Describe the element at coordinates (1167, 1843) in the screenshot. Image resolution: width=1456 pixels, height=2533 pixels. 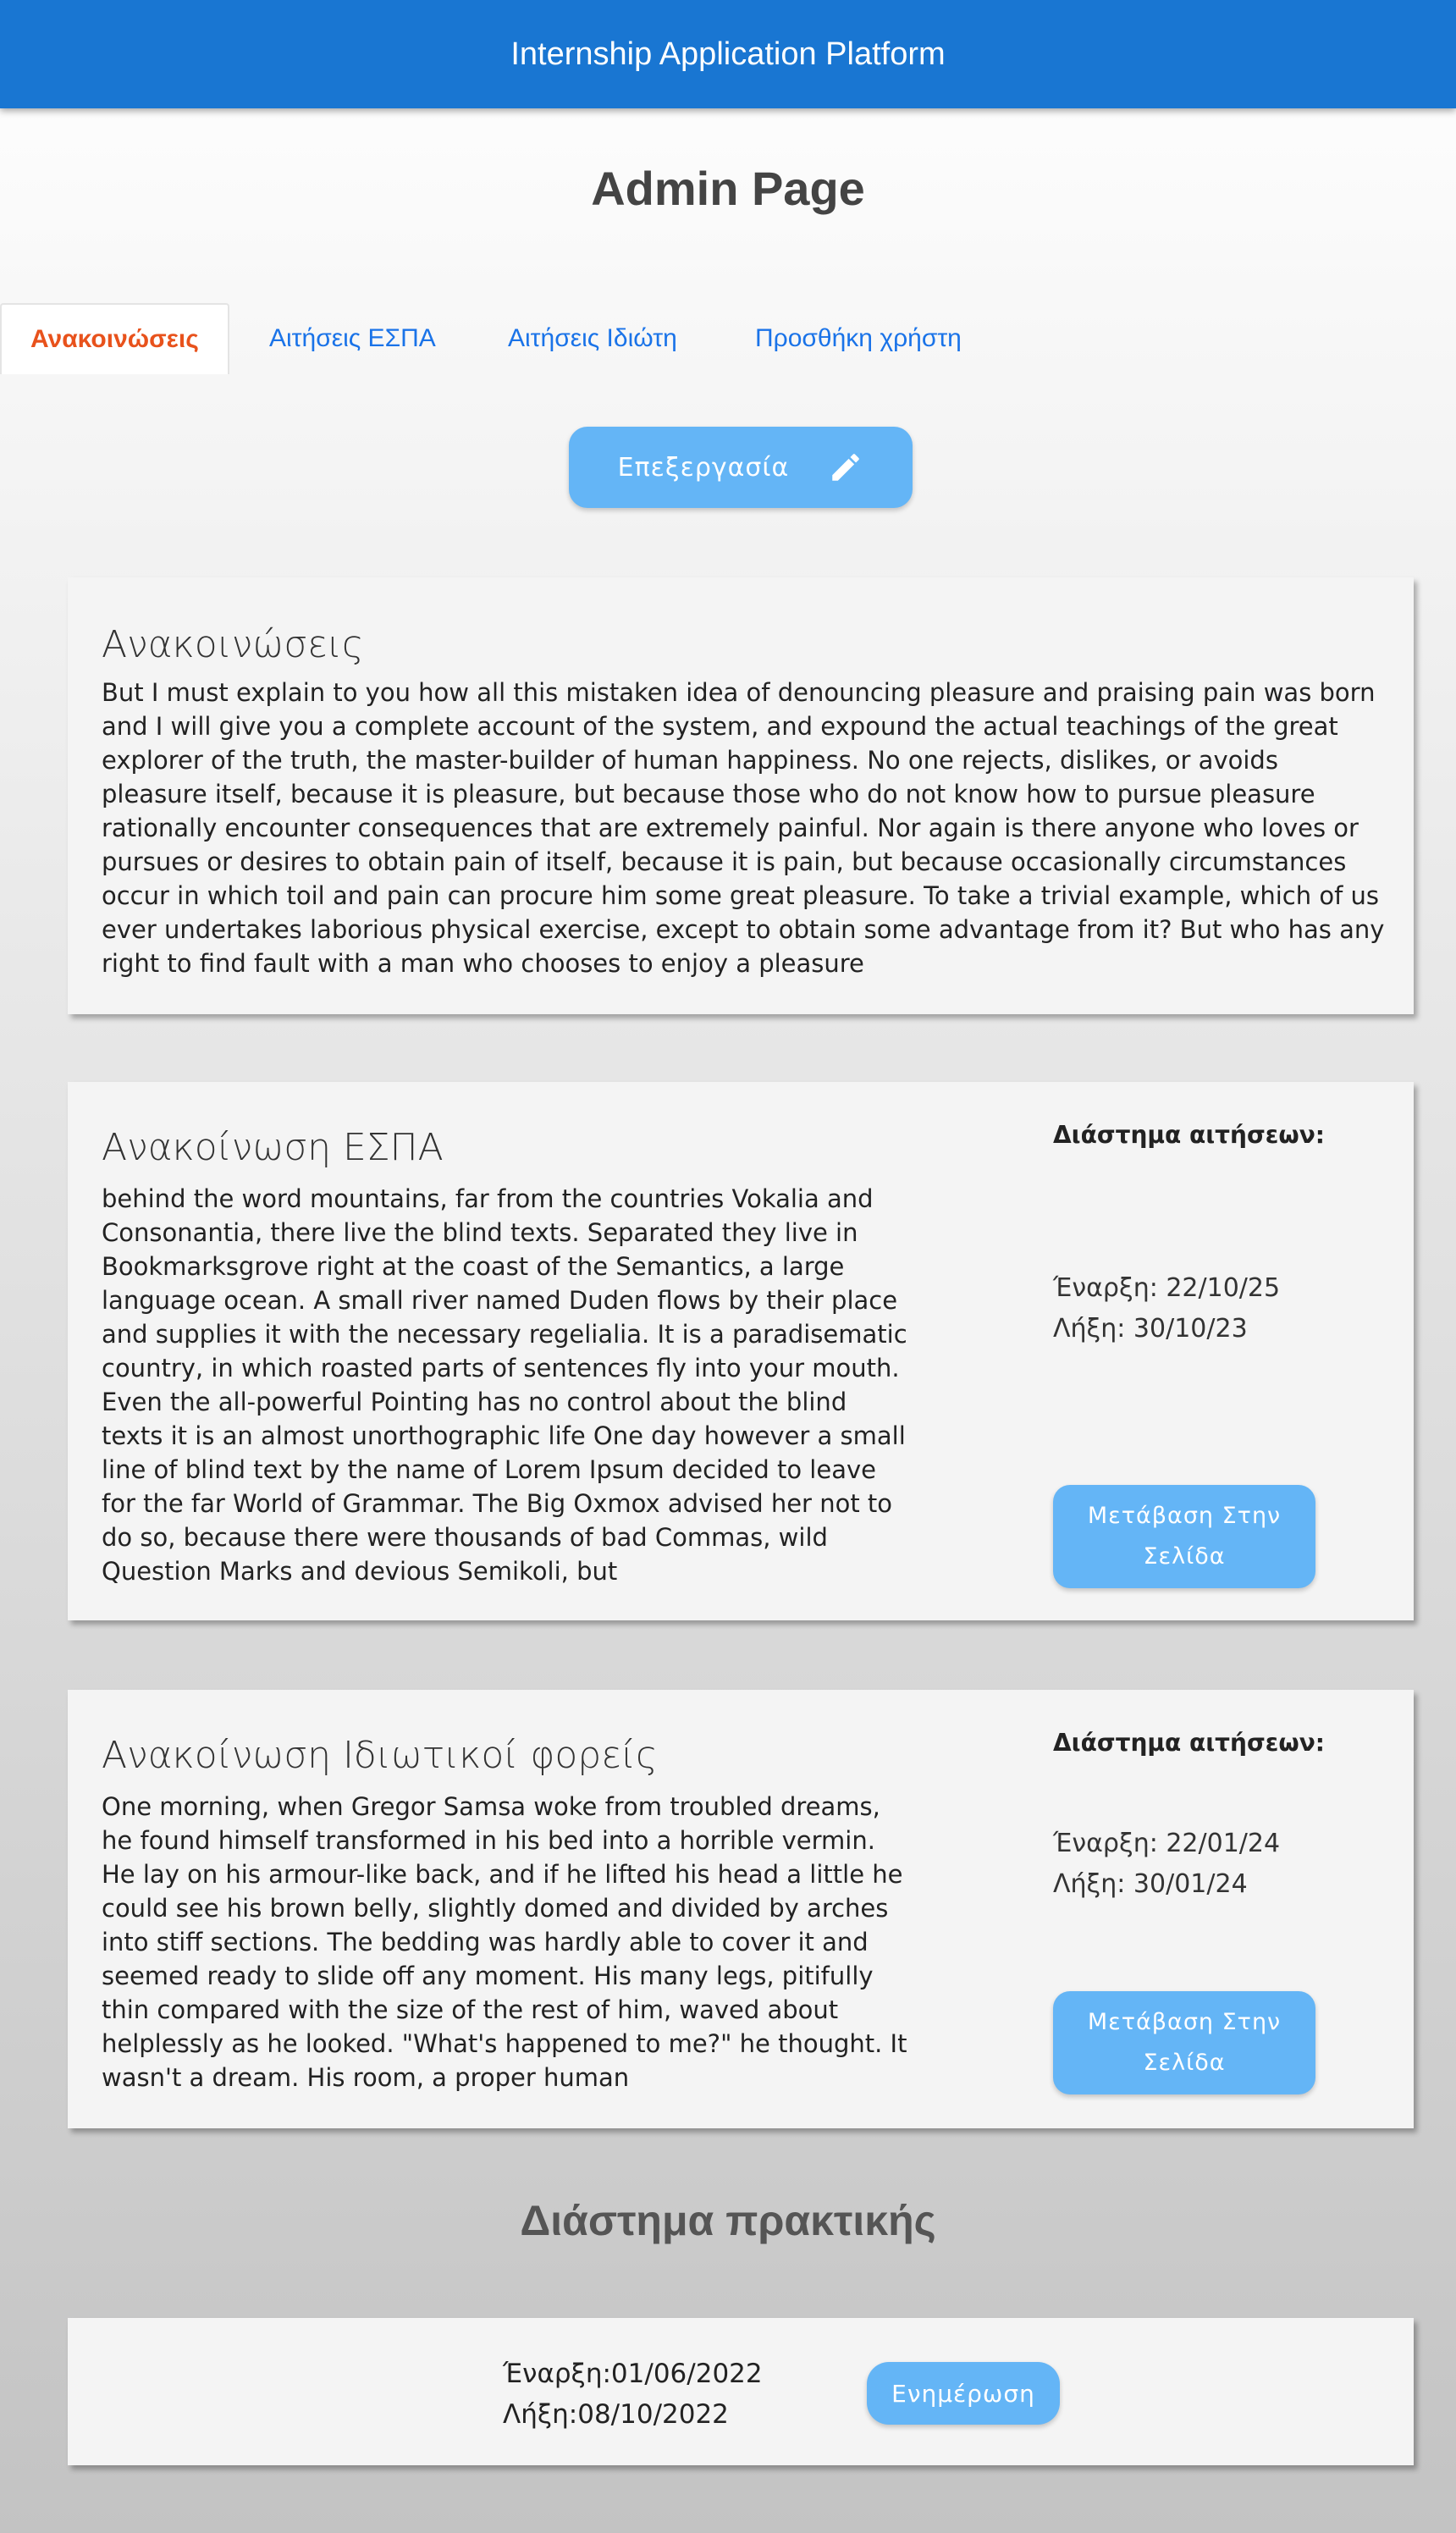
I see `private-start-date: Έναρξη: 22/01/24` at that location.